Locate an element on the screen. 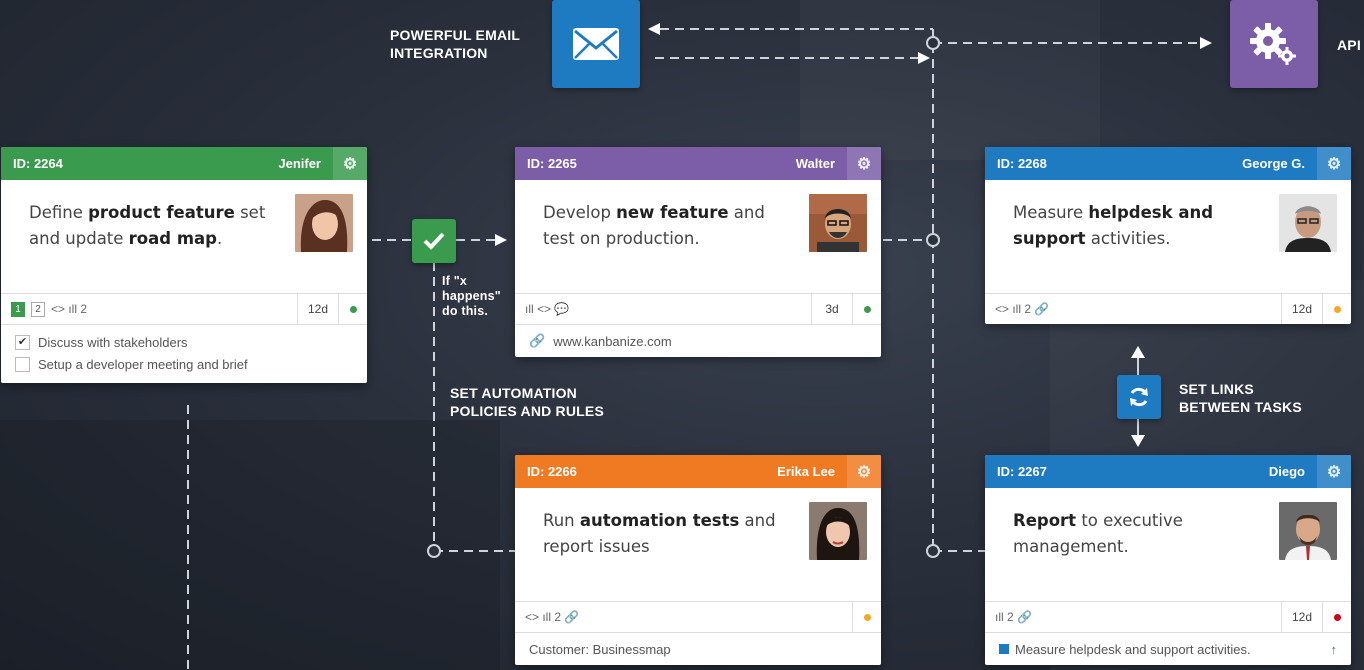 The image size is (1364, 670). linked-task-text: Measure helpdesk and support activities. is located at coordinates (1133, 649).